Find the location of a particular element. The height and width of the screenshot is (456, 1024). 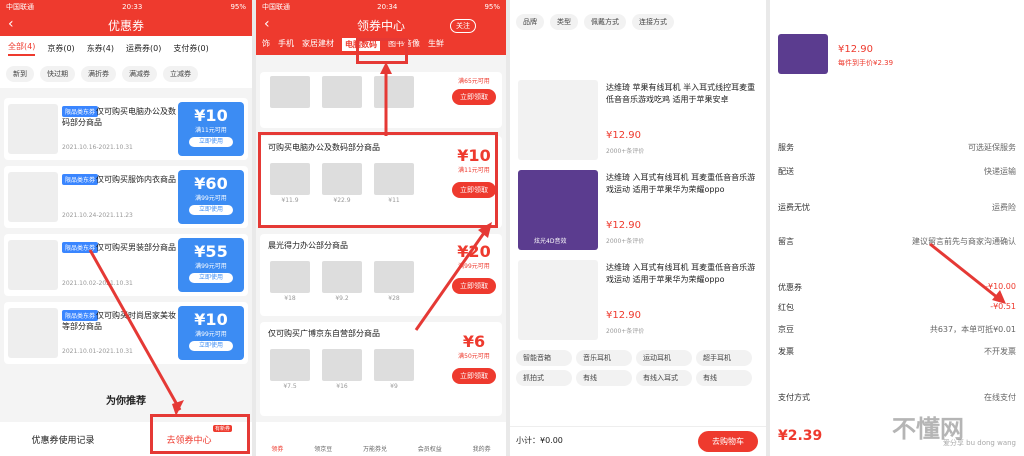

coupon-value: 满65元可用 立即领取 is located at coordinates (474, 90).